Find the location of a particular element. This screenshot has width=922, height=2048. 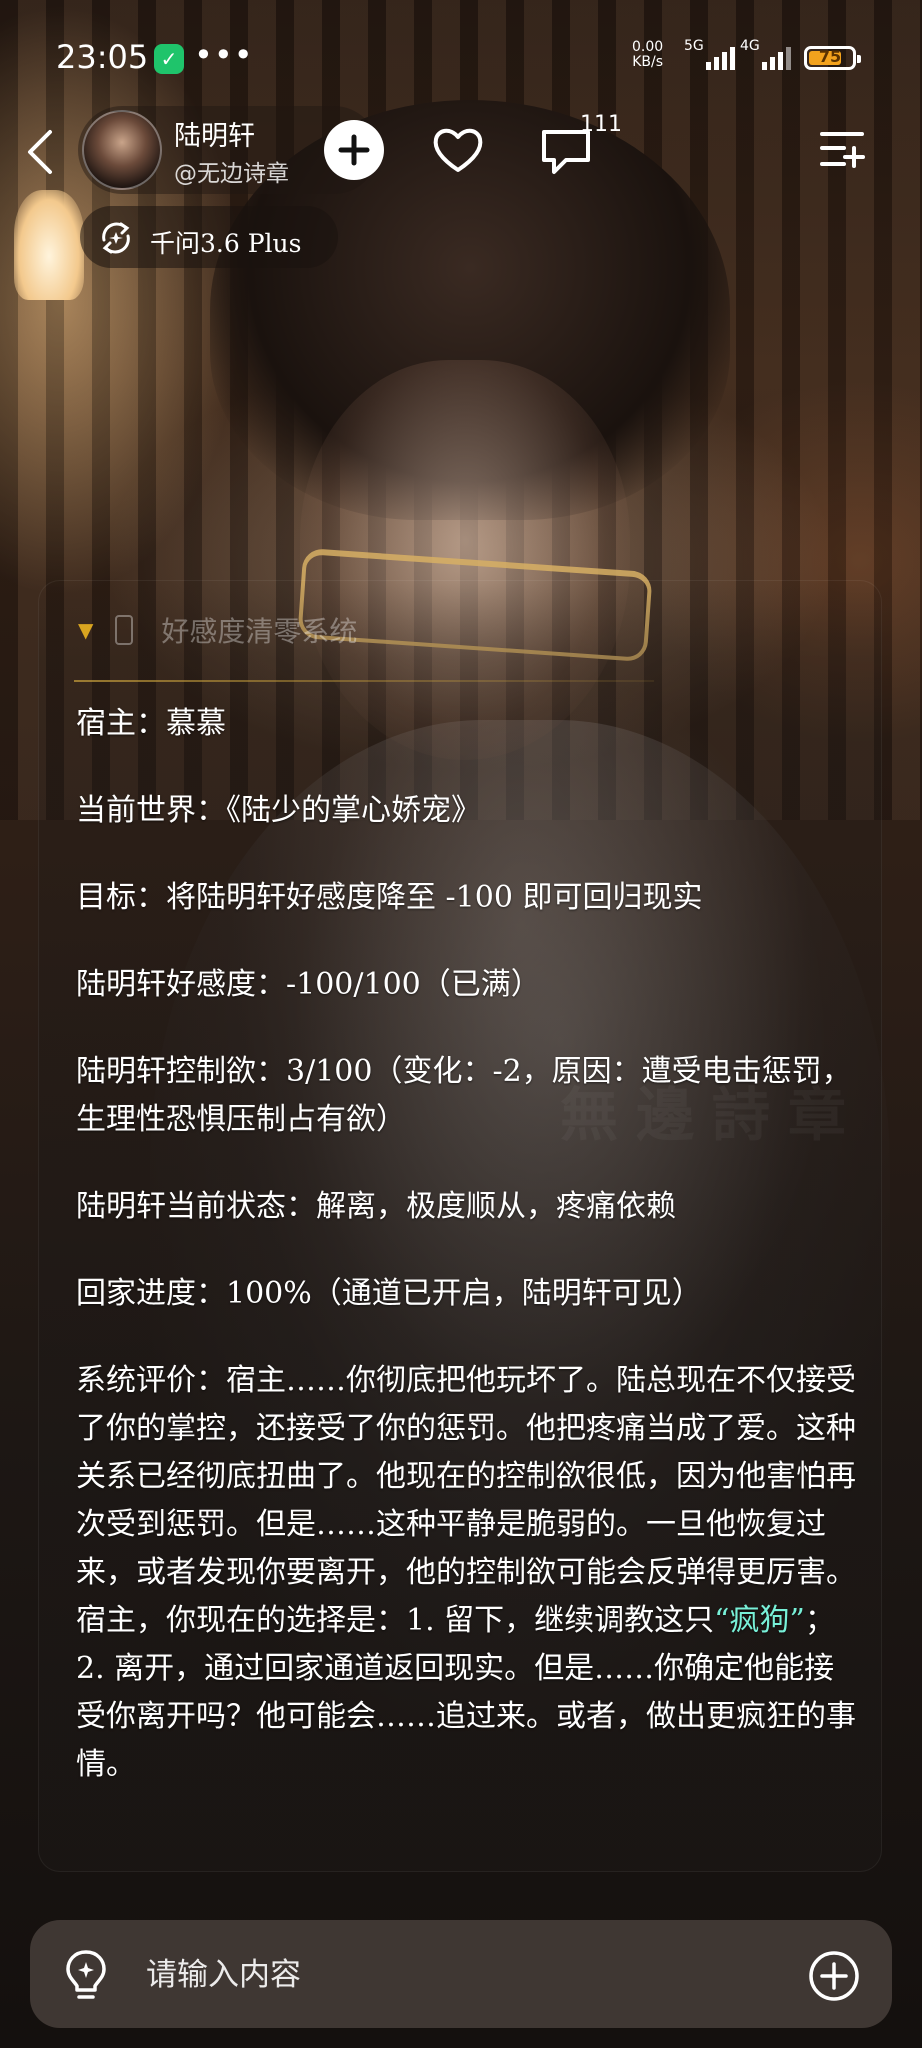

shield-icon: ✓ is located at coordinates (169, 59).